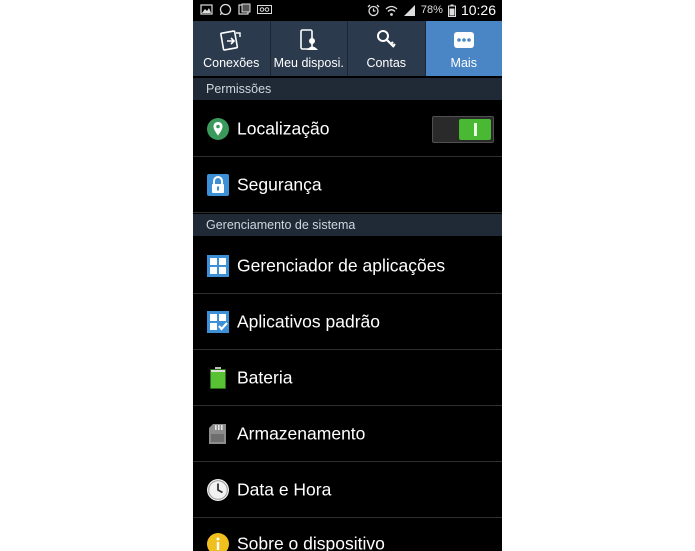 The image size is (695, 551). I want to click on device-icon, so click(308, 39).